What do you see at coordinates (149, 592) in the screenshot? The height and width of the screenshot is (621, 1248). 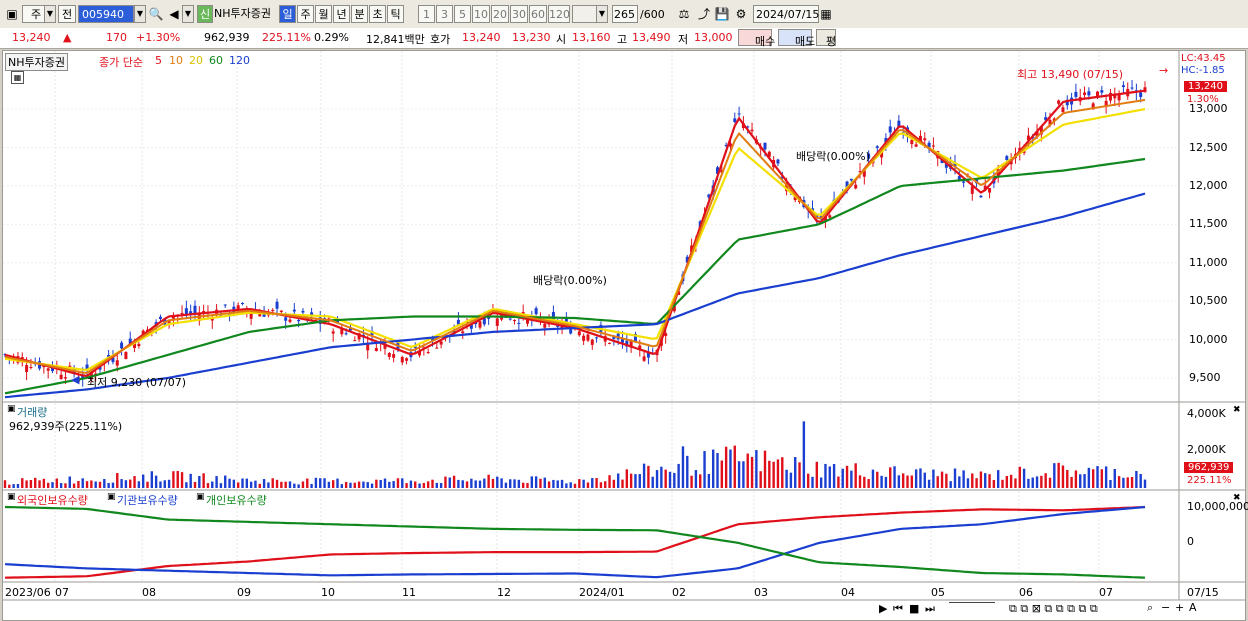 I see `x-label: 08` at bounding box center [149, 592].